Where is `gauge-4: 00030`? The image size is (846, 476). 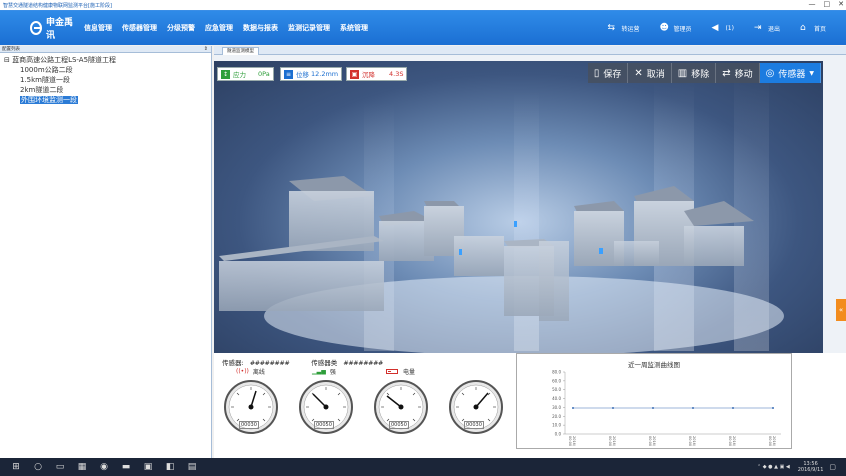 gauge-4: 00030 is located at coordinates (476, 407).